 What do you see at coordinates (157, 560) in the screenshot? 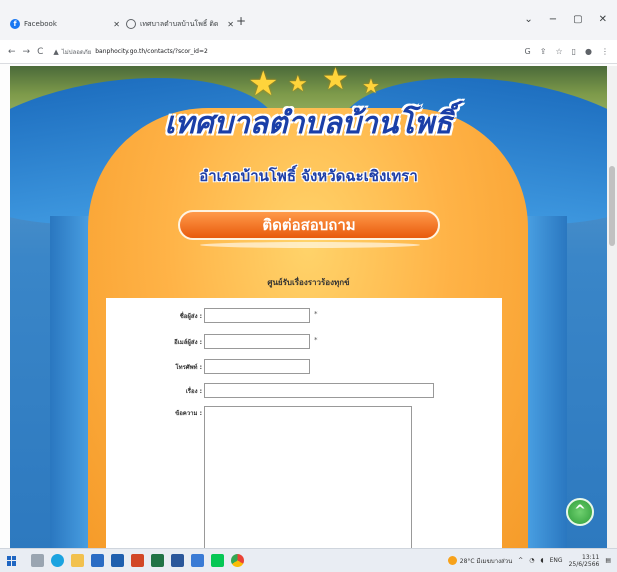
I see `excel-icon` at bounding box center [157, 560].